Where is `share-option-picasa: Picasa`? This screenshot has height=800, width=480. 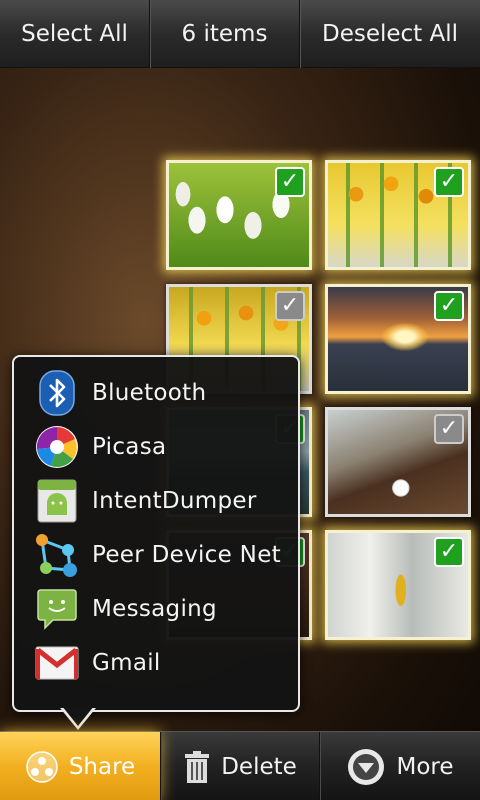
share-option-picasa: Picasa is located at coordinates (156, 447).